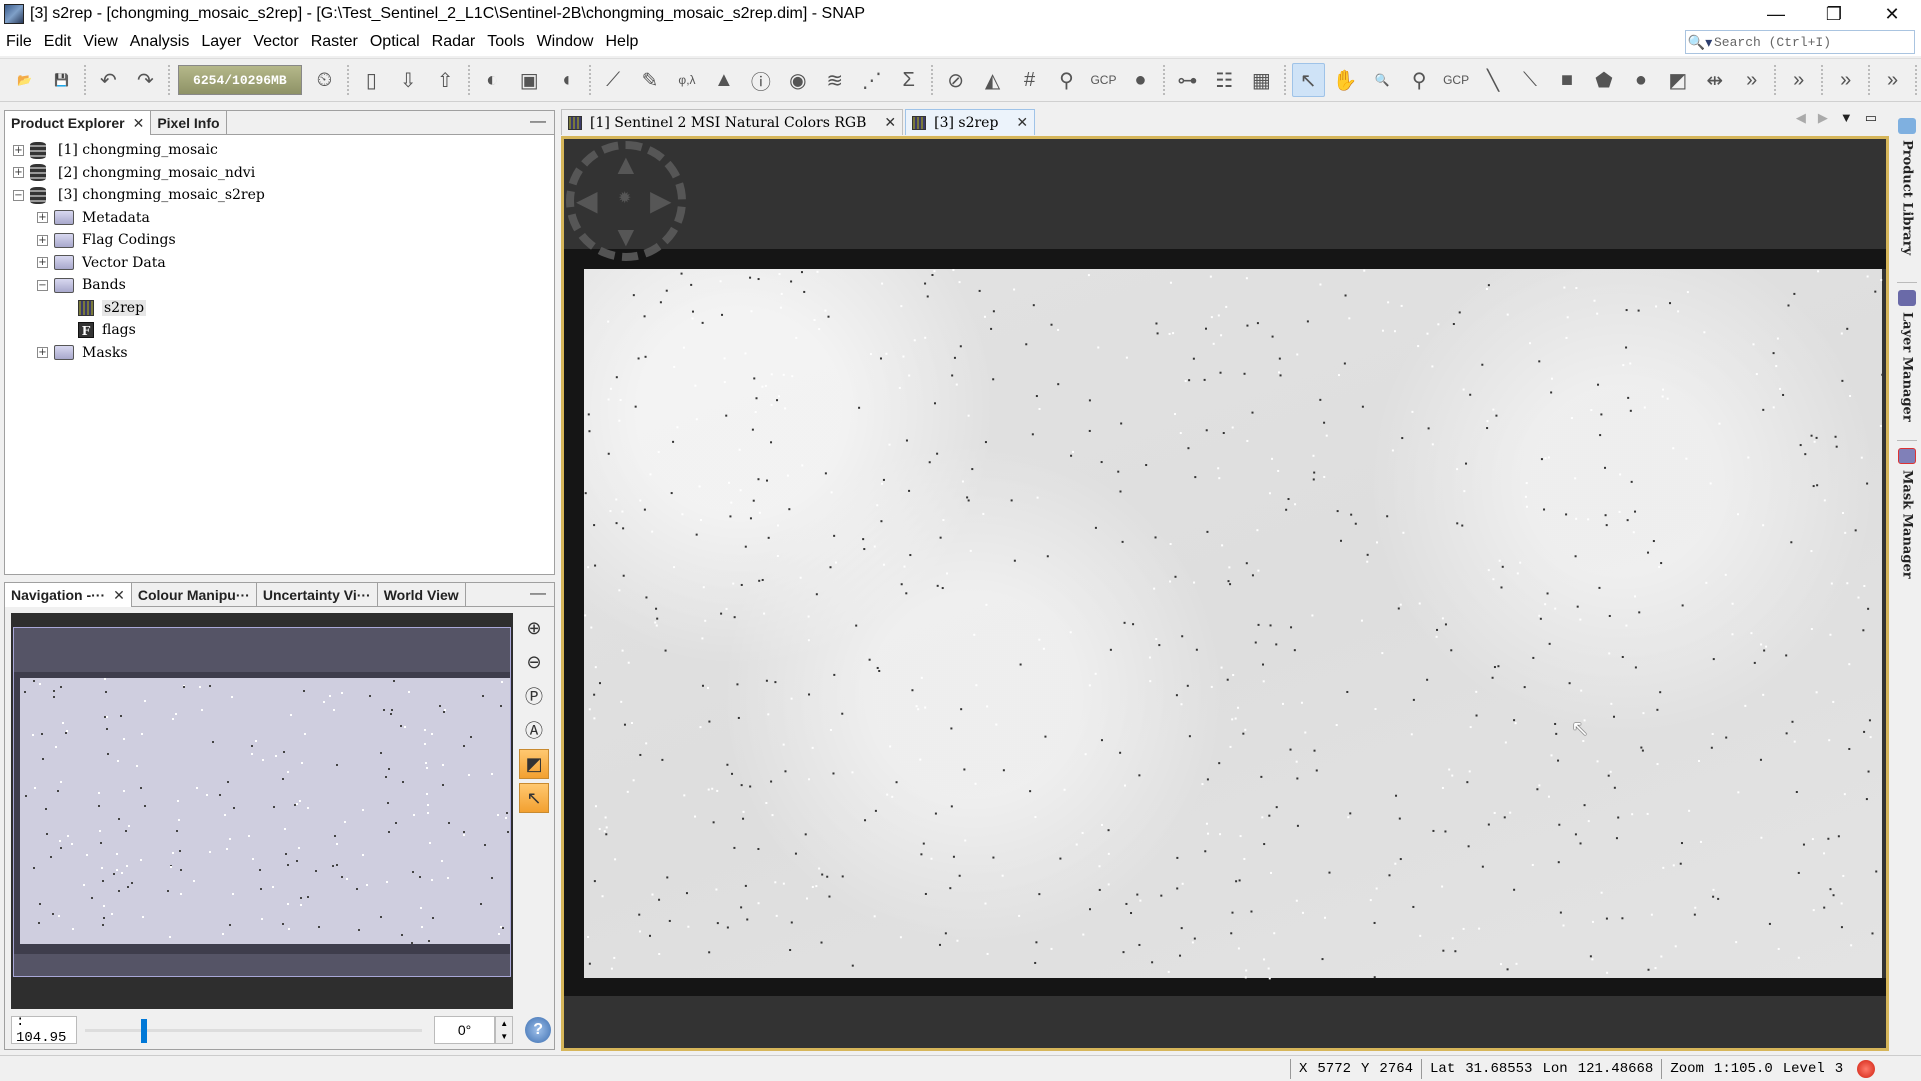 This screenshot has height=1081, width=1921. Describe the element at coordinates (1640, 80) in the screenshot. I see `ellipse-drawing-tool-icon: ●` at that location.